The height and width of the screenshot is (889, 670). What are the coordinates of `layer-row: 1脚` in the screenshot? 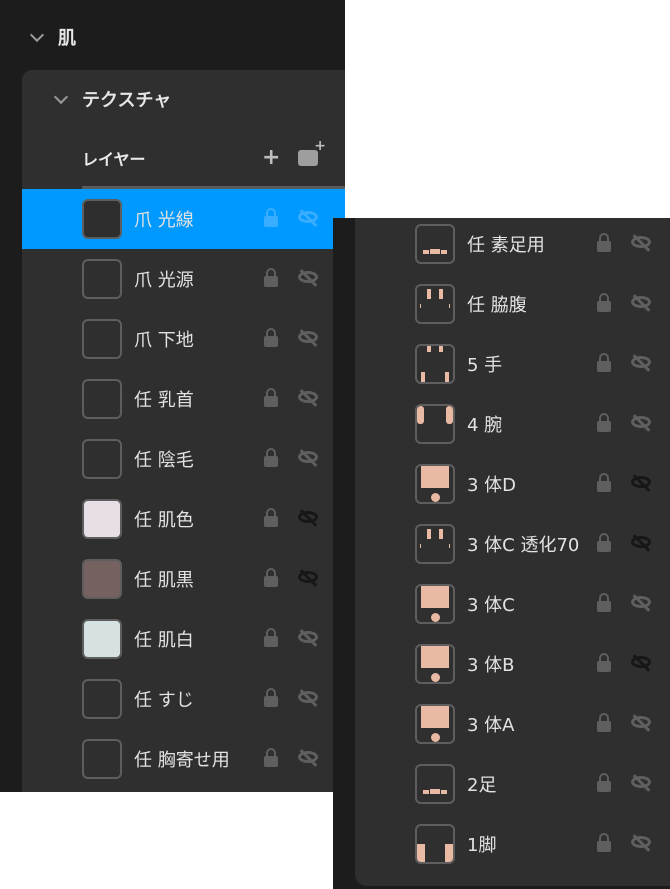 It's located at (512, 844).